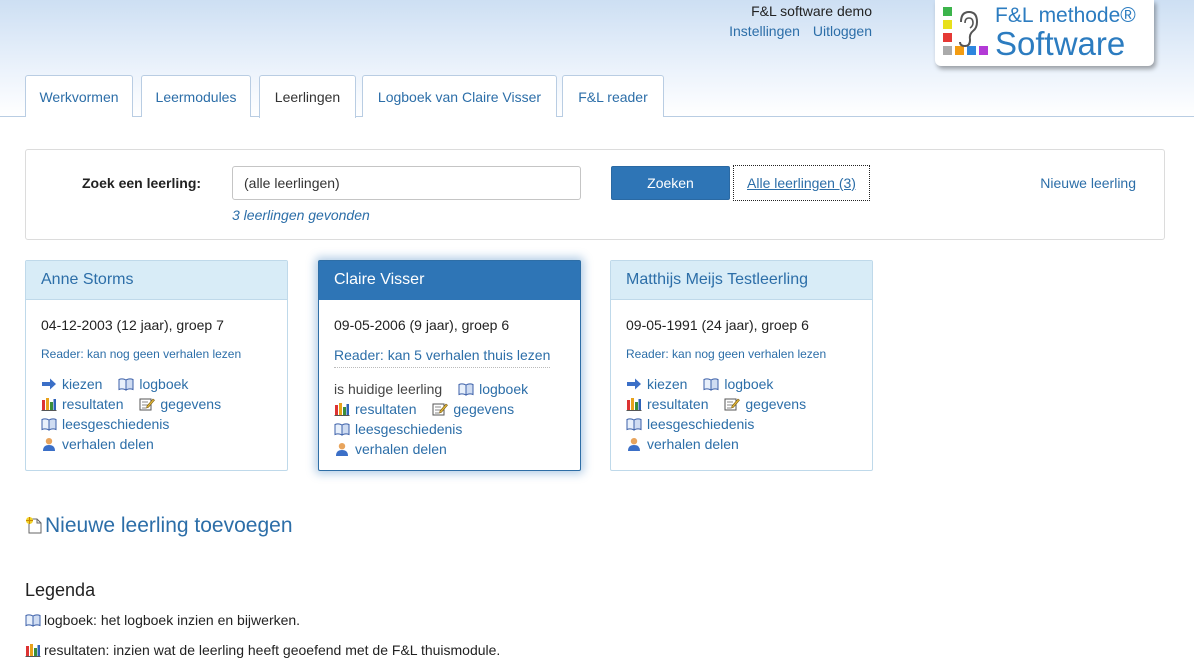  What do you see at coordinates (197, 620) in the screenshot?
I see `legend-text: : het logboek inzien en bijwerken.` at bounding box center [197, 620].